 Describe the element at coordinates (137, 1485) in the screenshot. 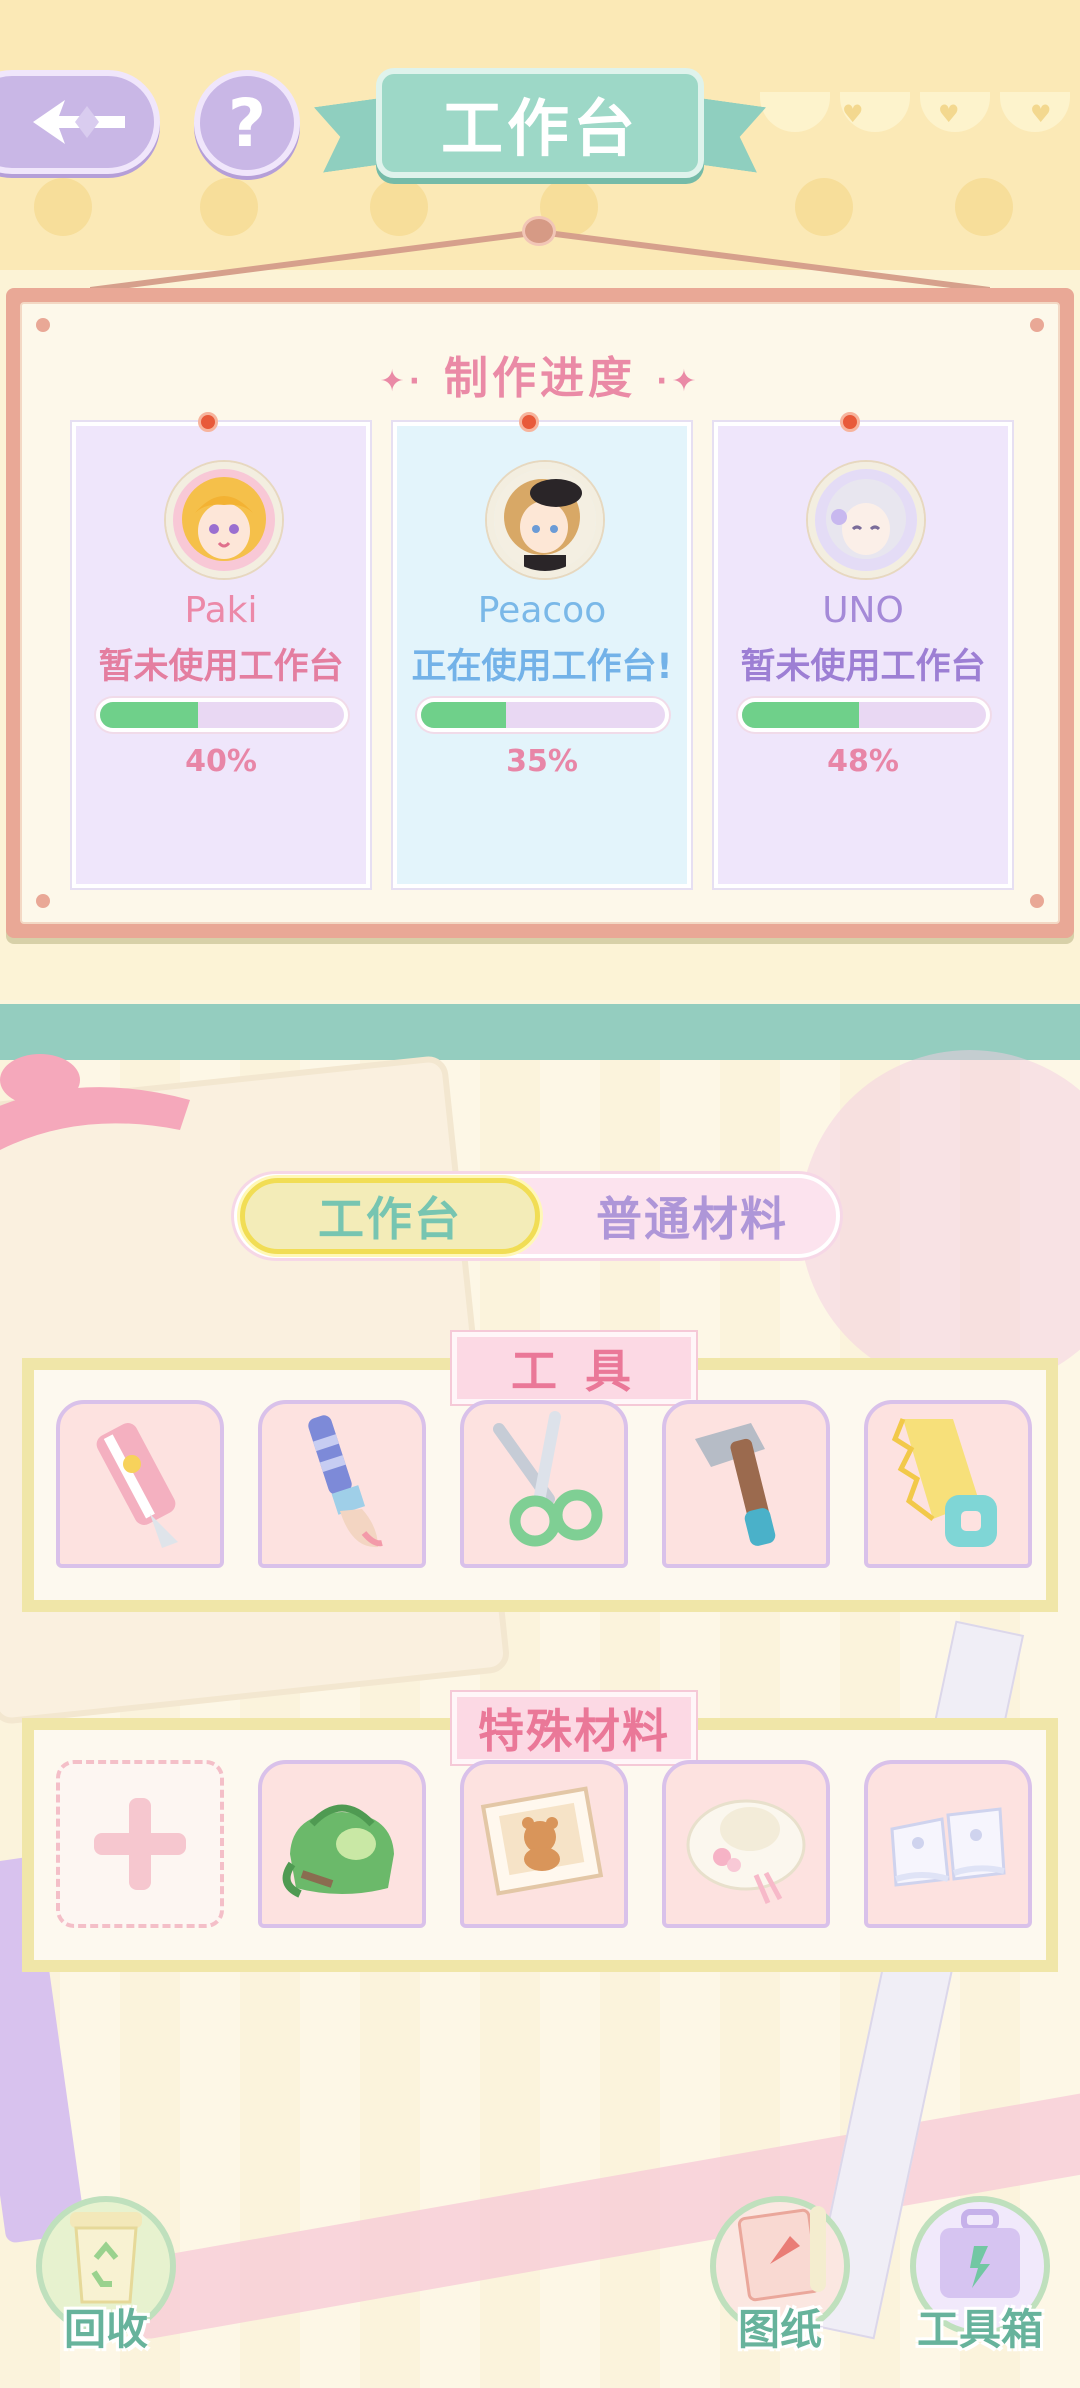

I see `box-cutter-icon` at that location.